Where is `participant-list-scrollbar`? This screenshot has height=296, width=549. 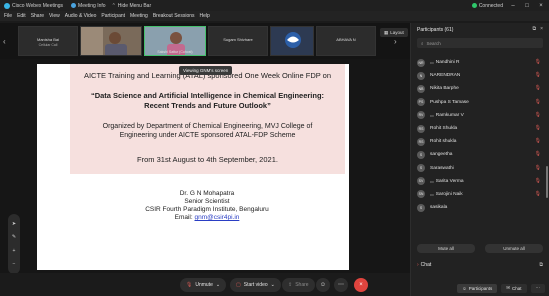 participant-list-scrollbar is located at coordinates (547, 182).